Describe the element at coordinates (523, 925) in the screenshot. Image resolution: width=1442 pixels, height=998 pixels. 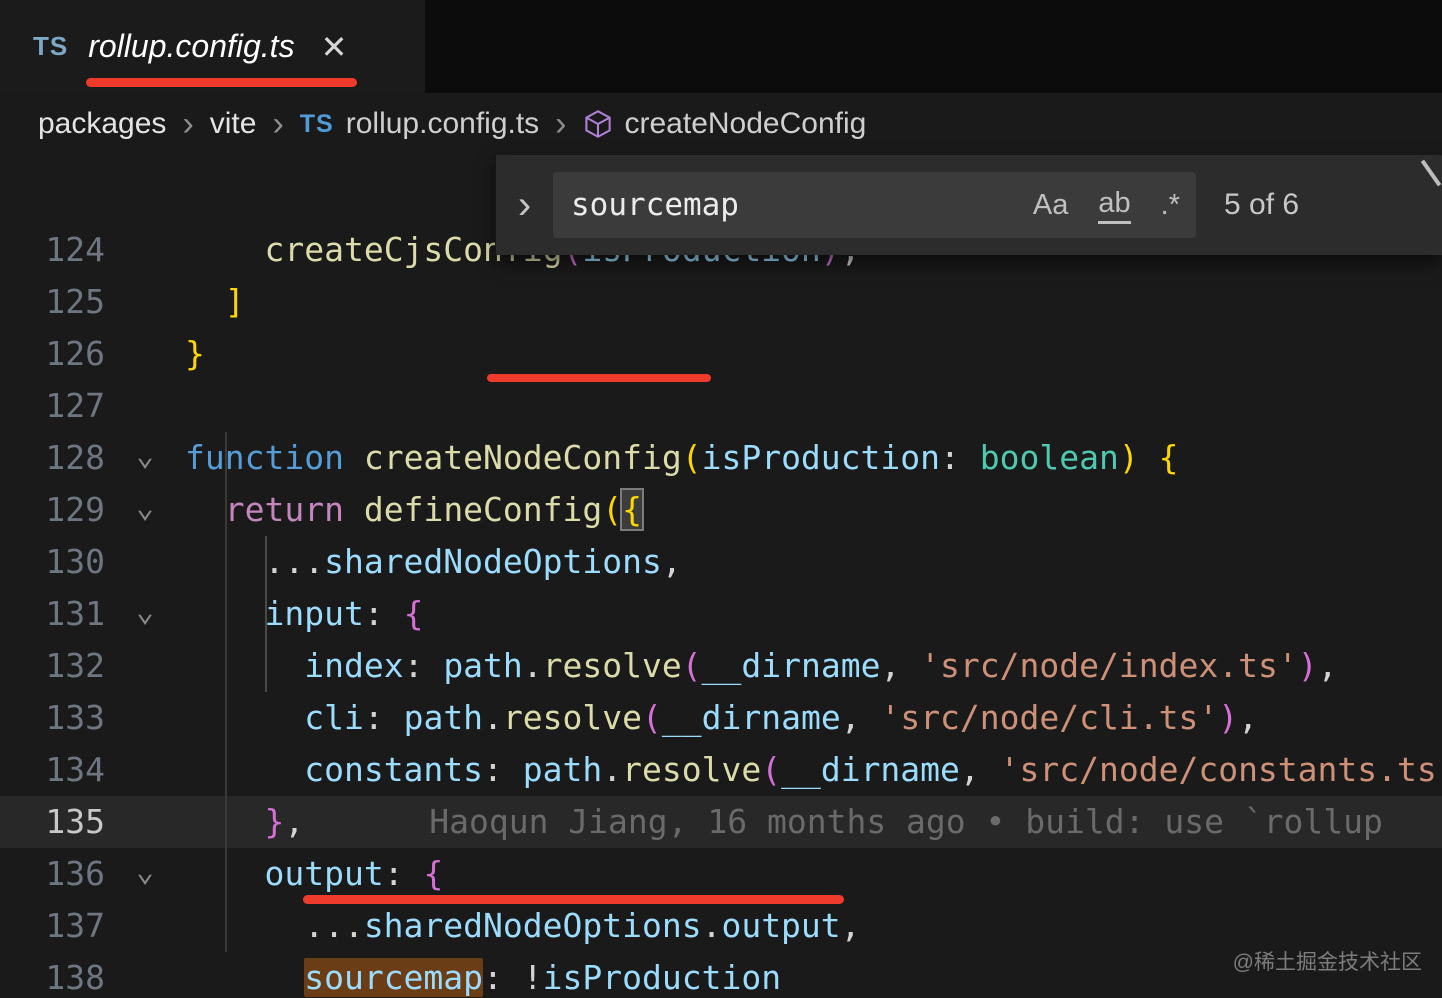
I see `code-text: ...sharedNodeOptions.output,` at that location.